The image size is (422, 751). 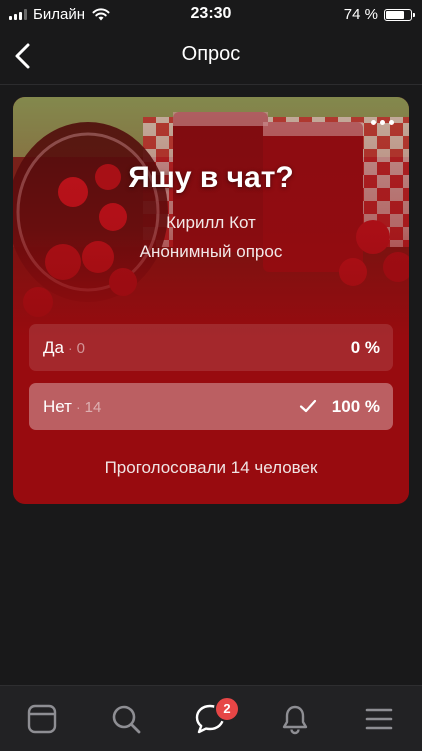 I want to click on nav-bar: Опрос, so click(x=211, y=56).